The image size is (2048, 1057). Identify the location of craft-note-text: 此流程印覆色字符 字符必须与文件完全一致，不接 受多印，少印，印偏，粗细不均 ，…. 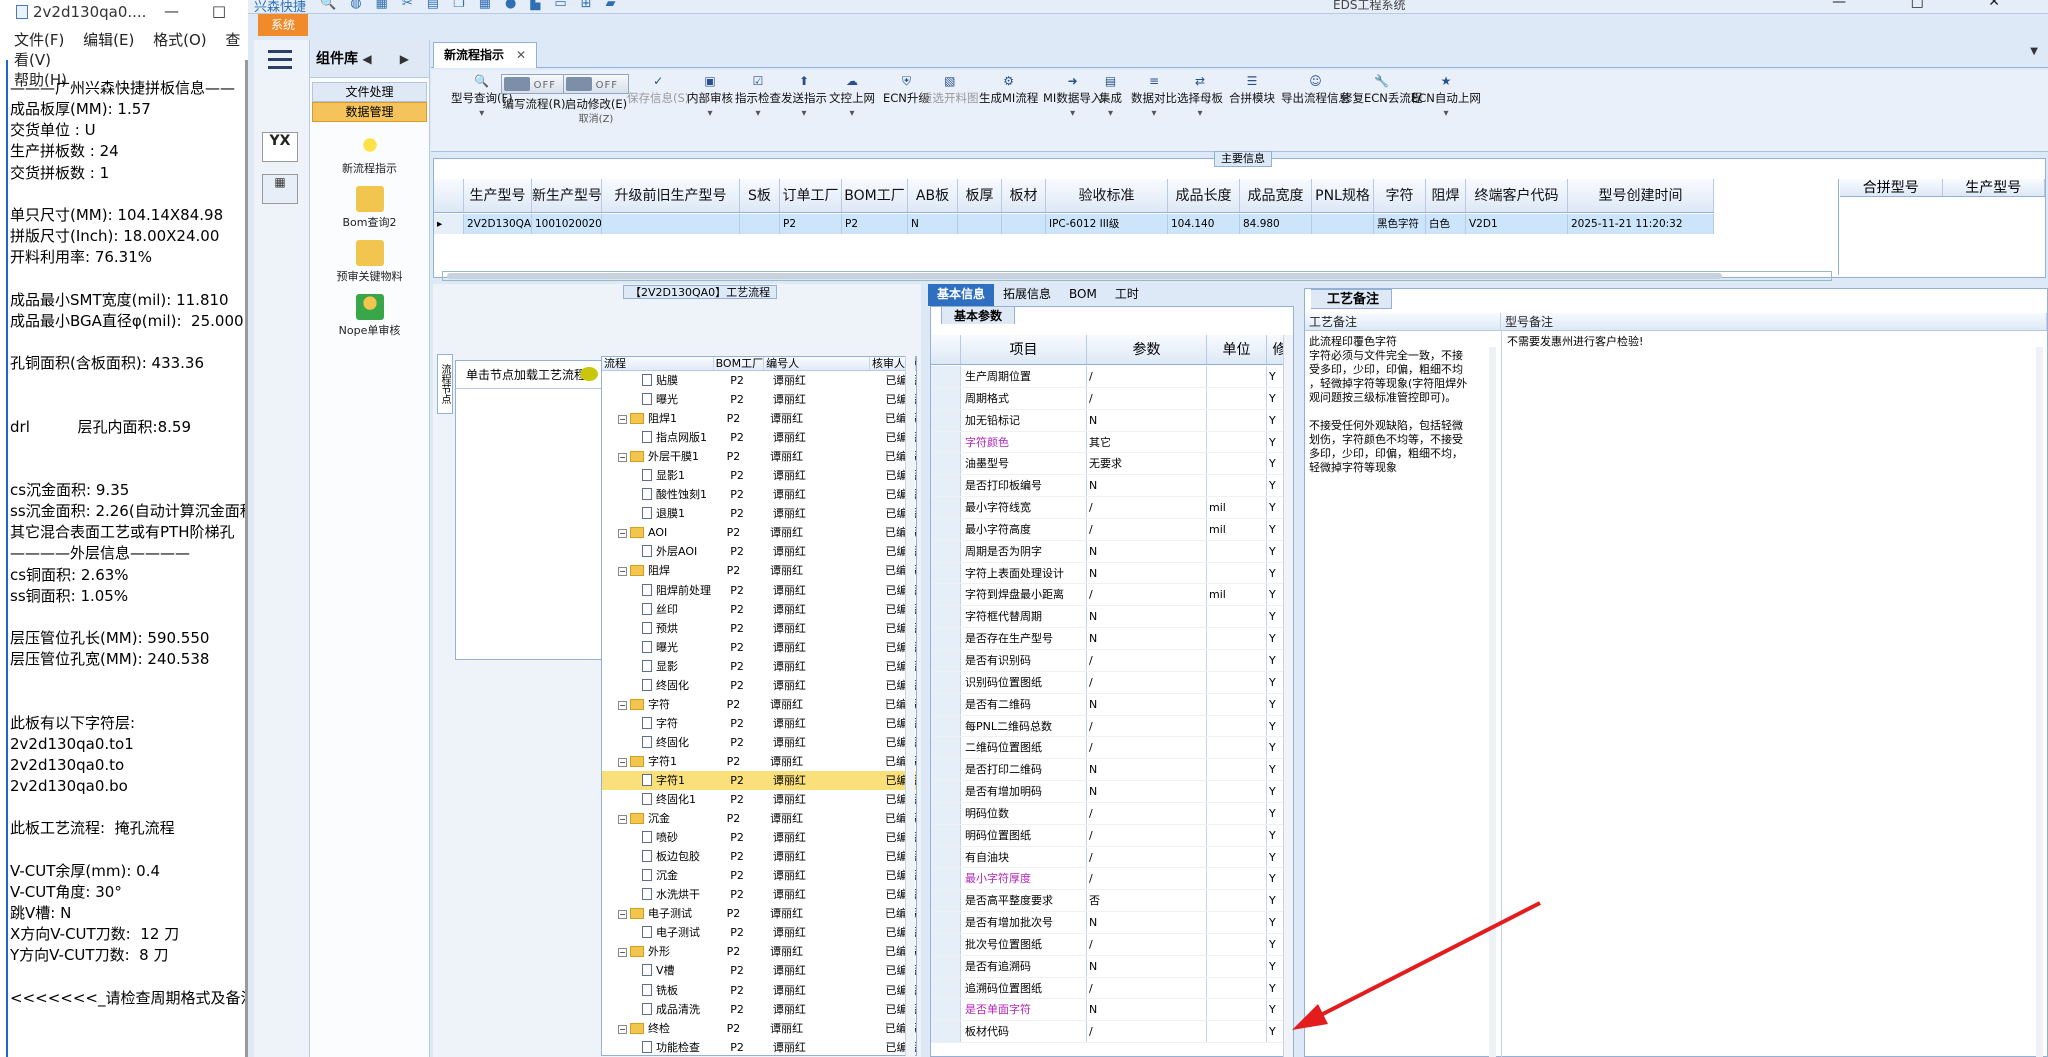
(1402, 405).